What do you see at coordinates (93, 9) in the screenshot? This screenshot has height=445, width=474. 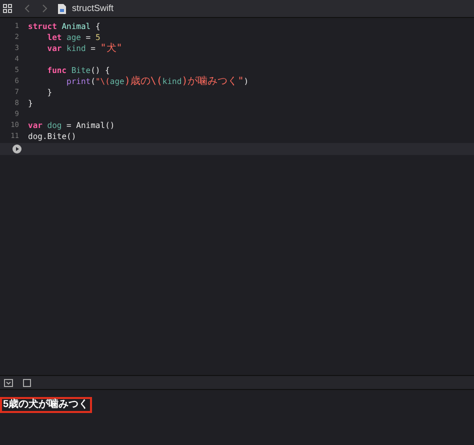 I see `file-name: structSwift` at bounding box center [93, 9].